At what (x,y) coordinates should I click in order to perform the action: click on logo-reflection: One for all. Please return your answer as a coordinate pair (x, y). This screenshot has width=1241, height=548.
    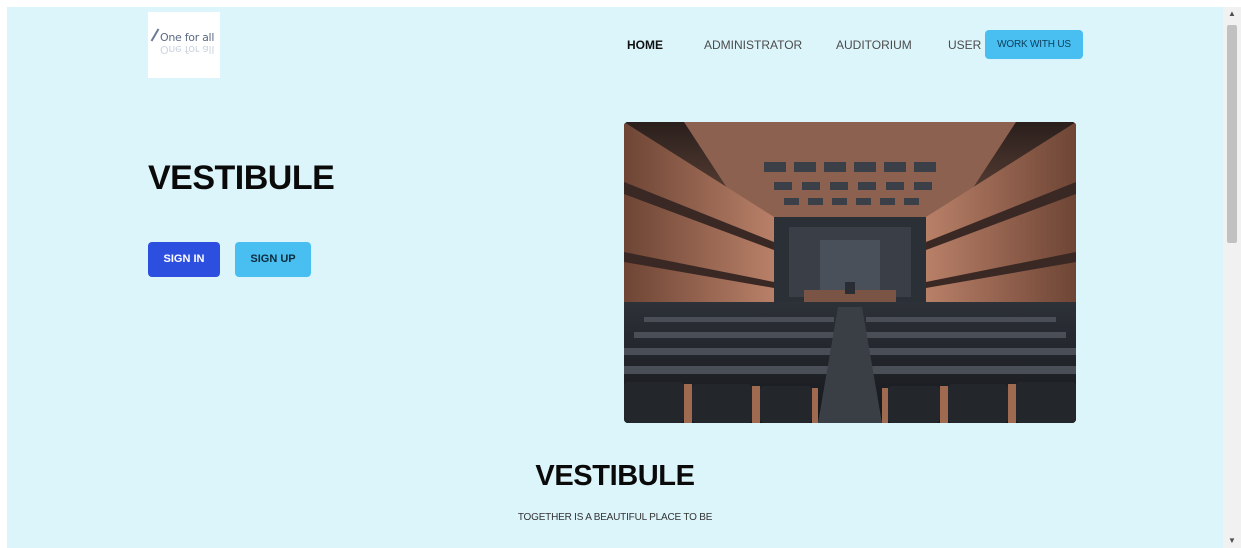
    Looking at the image, I should click on (187, 49).